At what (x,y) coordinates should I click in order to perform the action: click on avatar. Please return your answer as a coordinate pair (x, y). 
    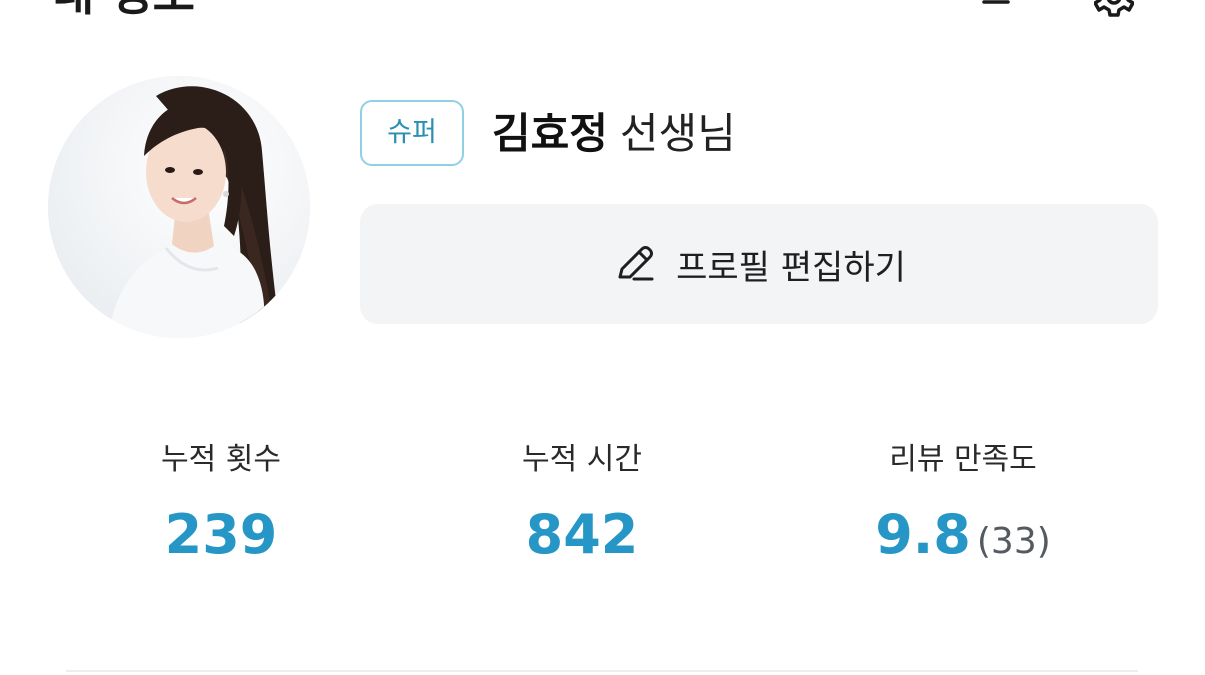
    Looking at the image, I should click on (179, 207).